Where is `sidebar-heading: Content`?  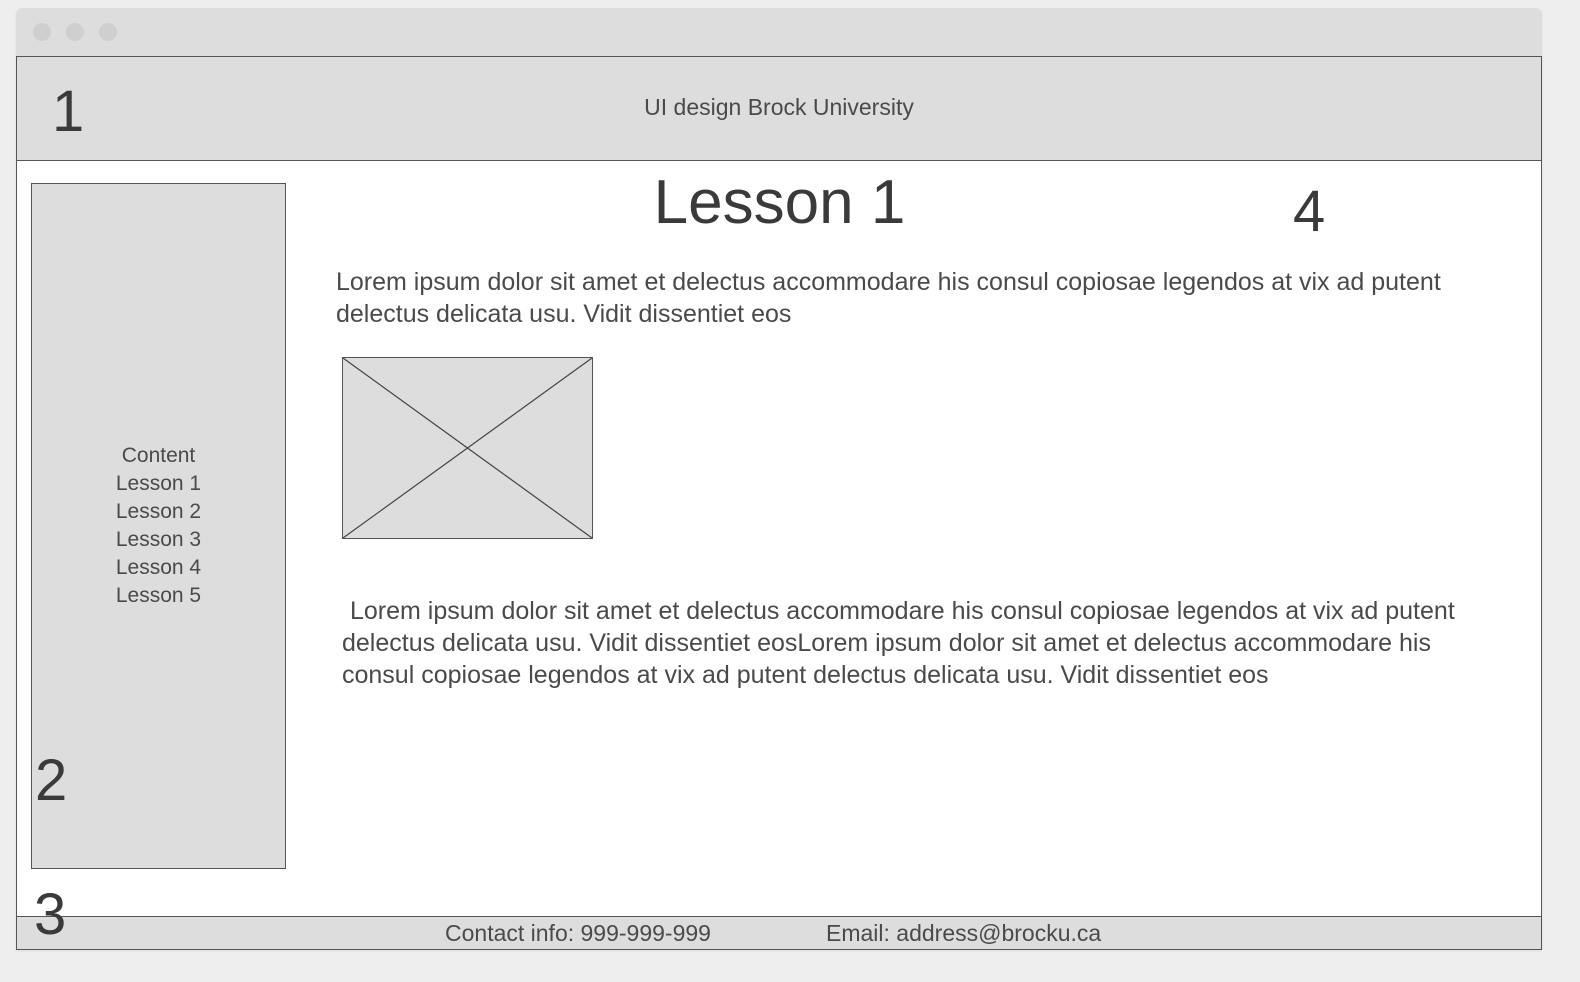
sidebar-heading: Content is located at coordinates (158, 455).